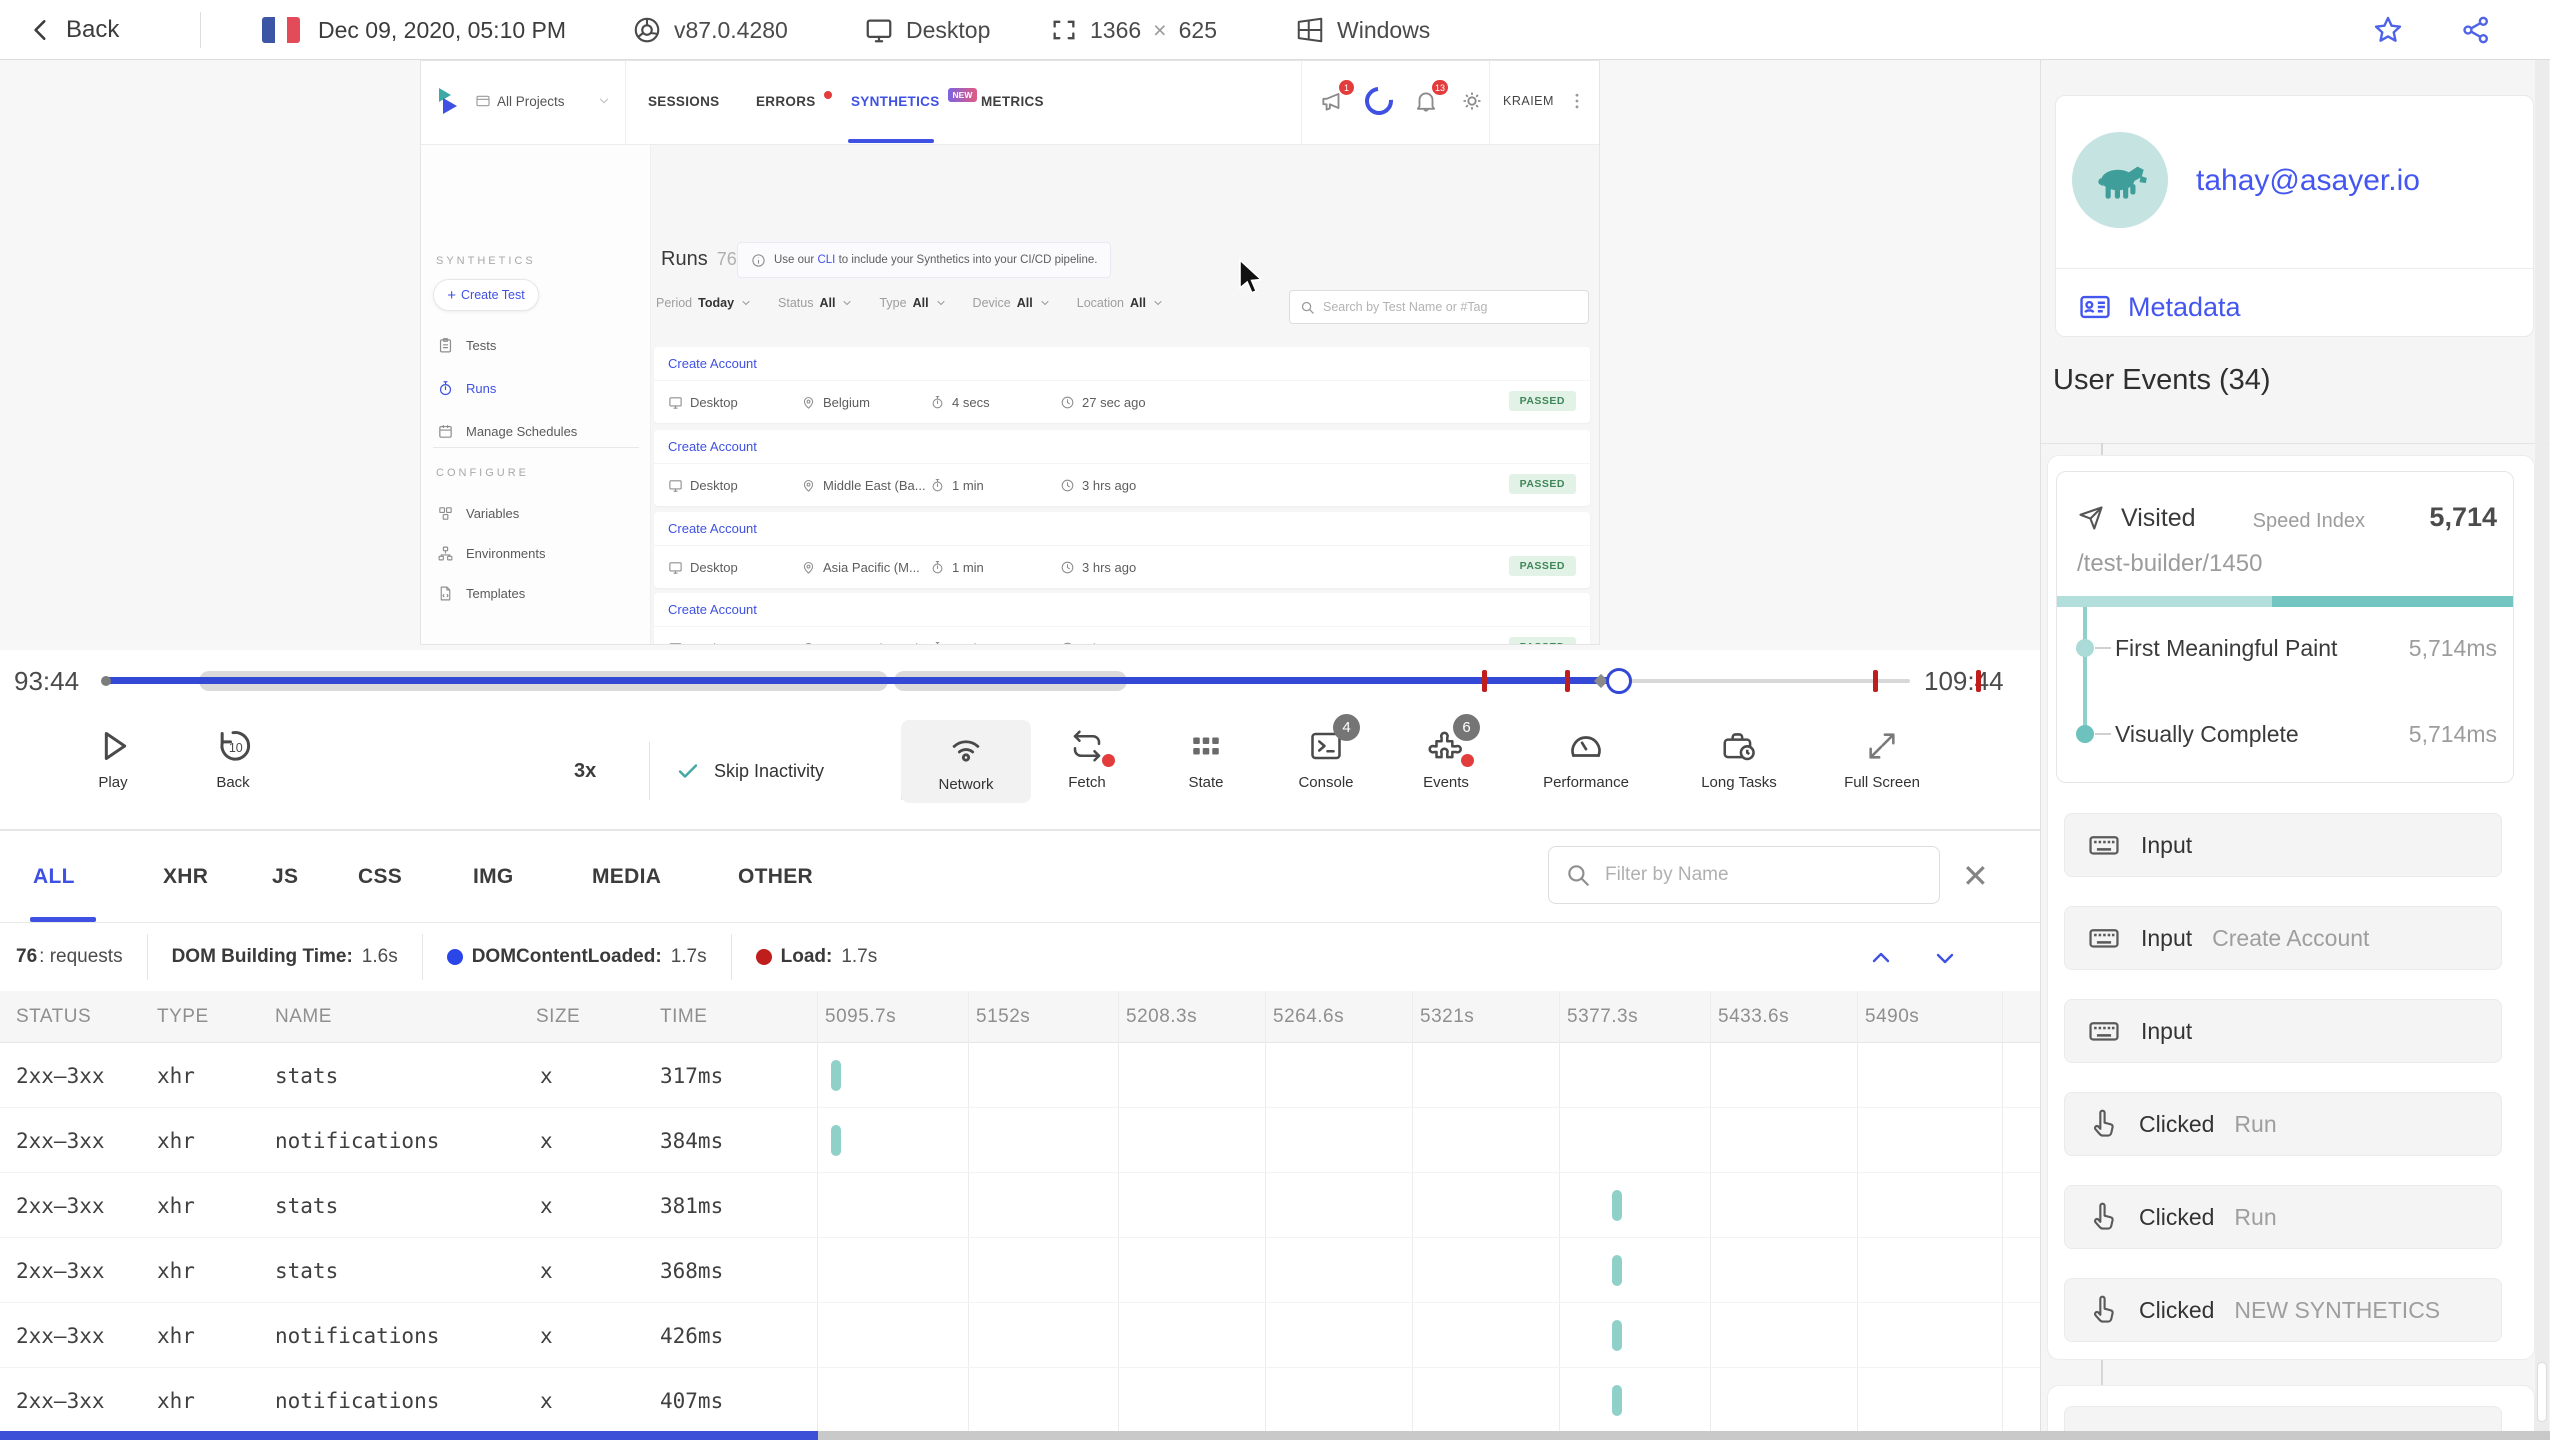  Describe the element at coordinates (712, 446) in the screenshot. I see `run-name: Create Account` at that location.